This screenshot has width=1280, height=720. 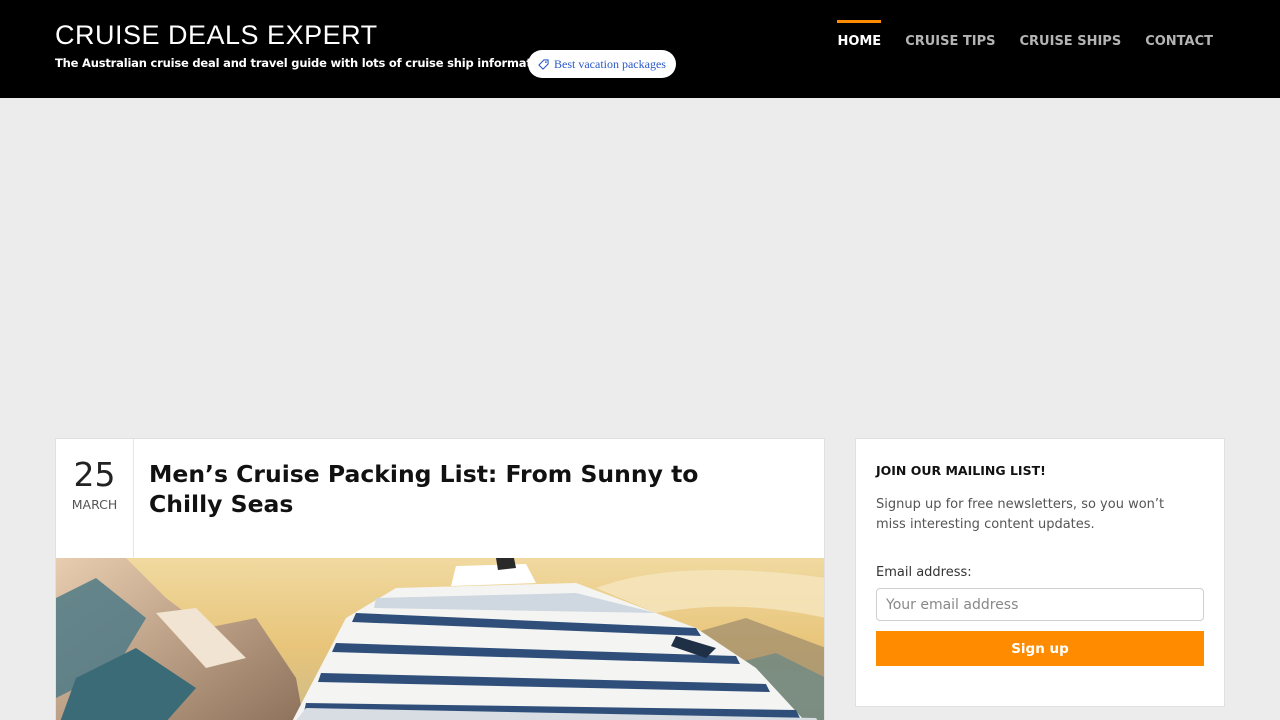 What do you see at coordinates (440, 639) in the screenshot?
I see `post-featured-image` at bounding box center [440, 639].